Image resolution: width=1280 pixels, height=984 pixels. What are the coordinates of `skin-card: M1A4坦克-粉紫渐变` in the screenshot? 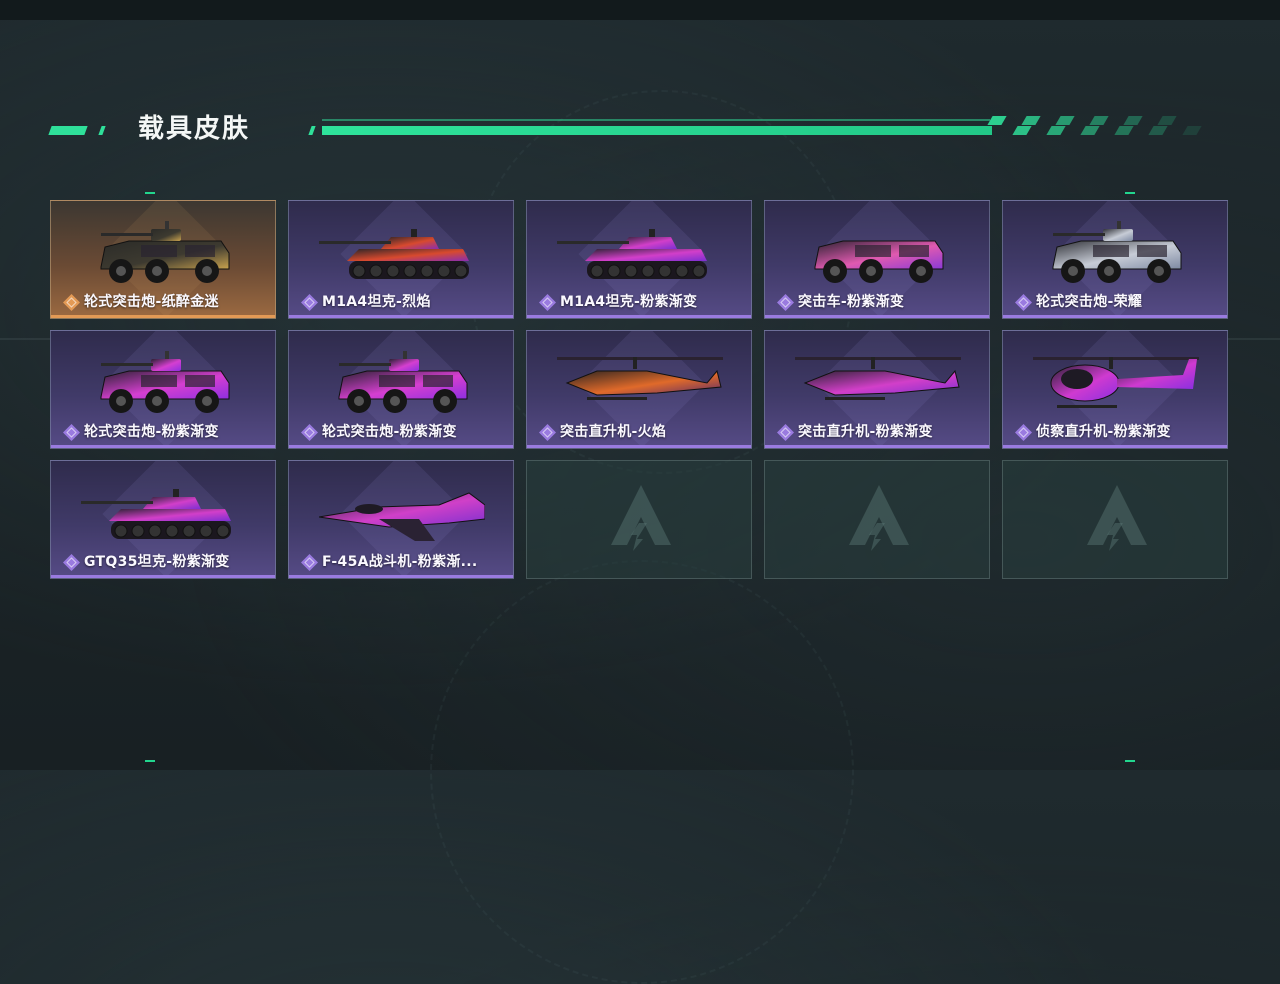 It's located at (639, 259).